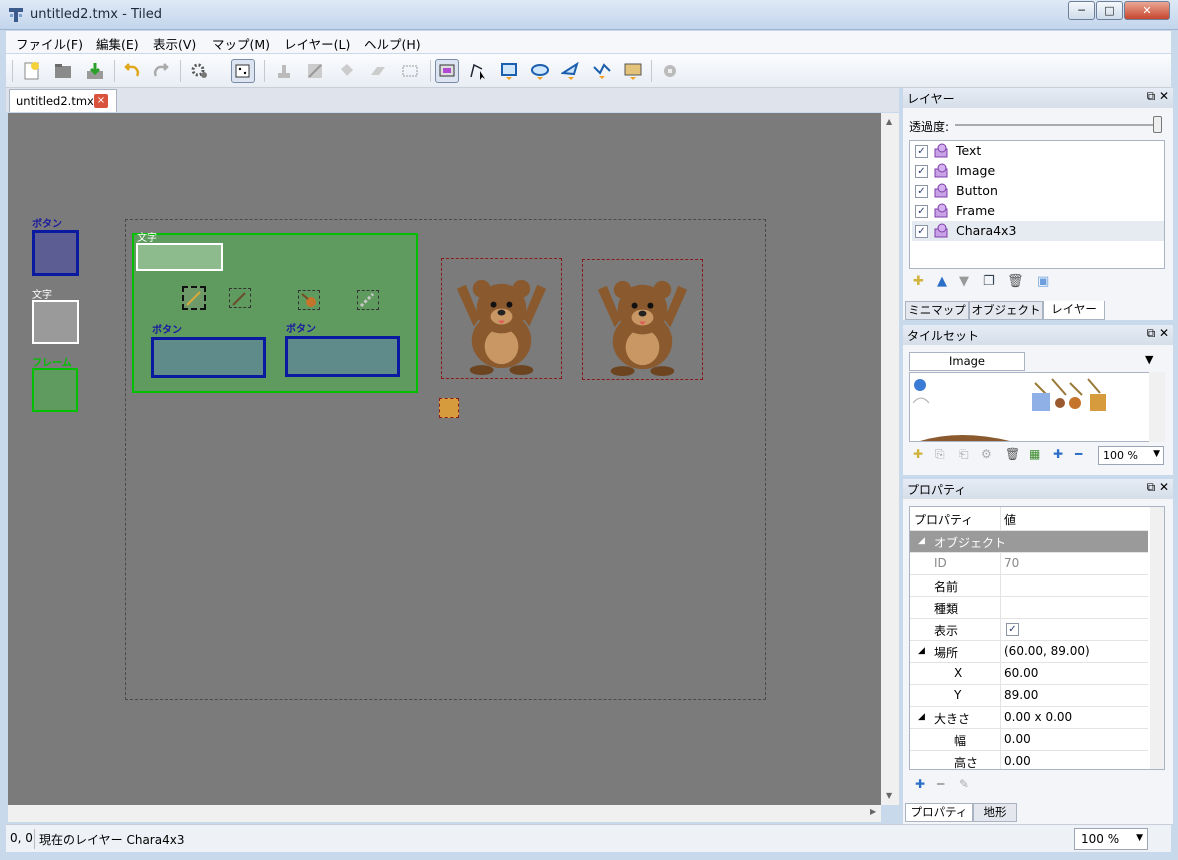 This screenshot has height=860, width=1178. I want to click on tileset-view, so click(1037, 407).